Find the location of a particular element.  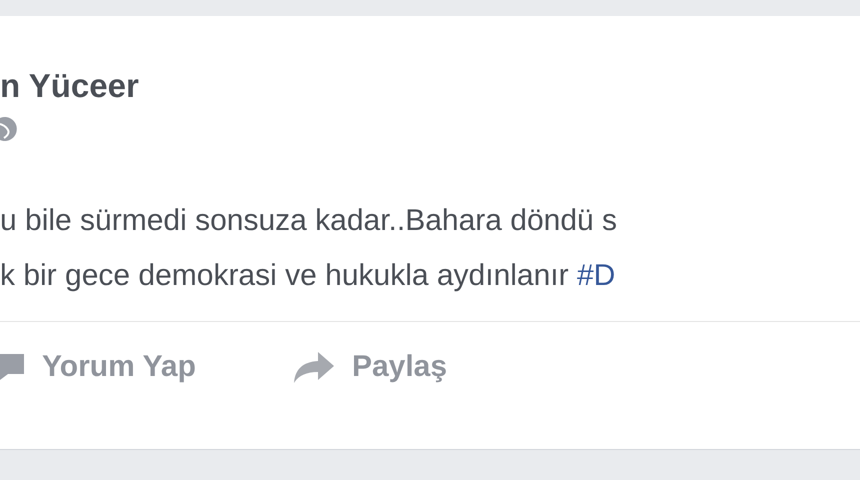

author-name: n Yüceer is located at coordinates (430, 86).